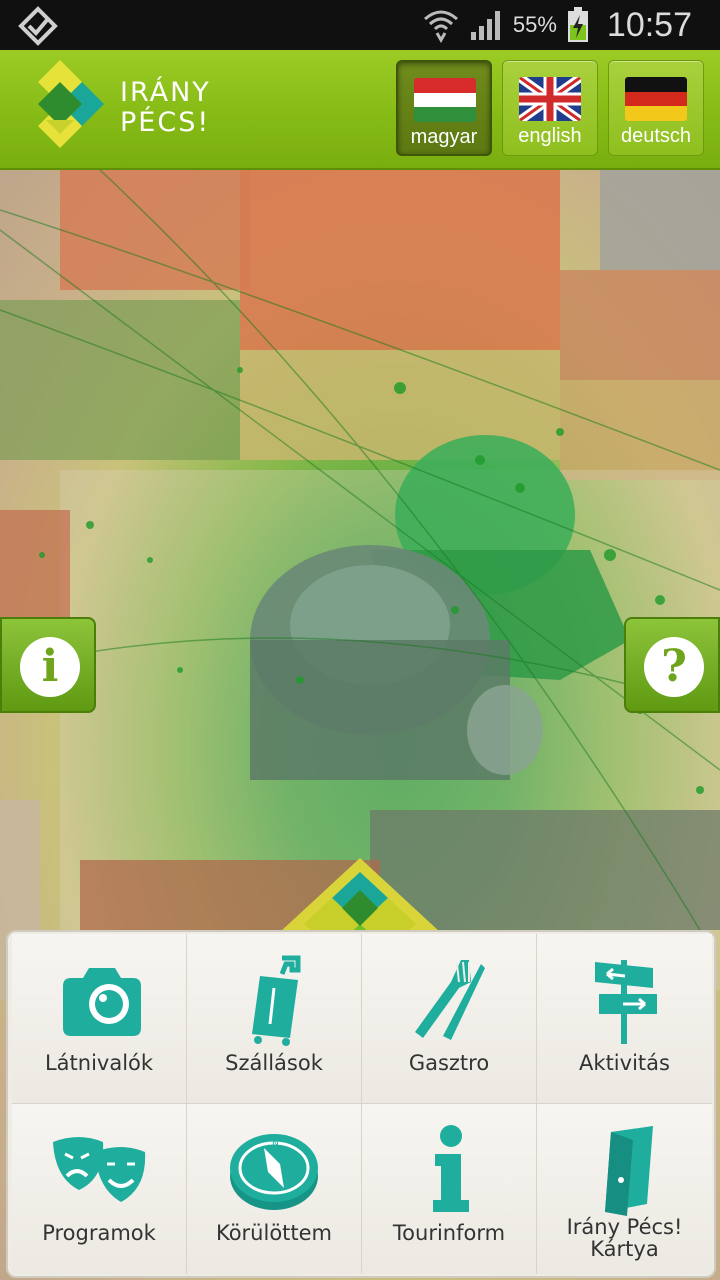  I want to click on menu-item-gasztro: Gasztro, so click(449, 1019).